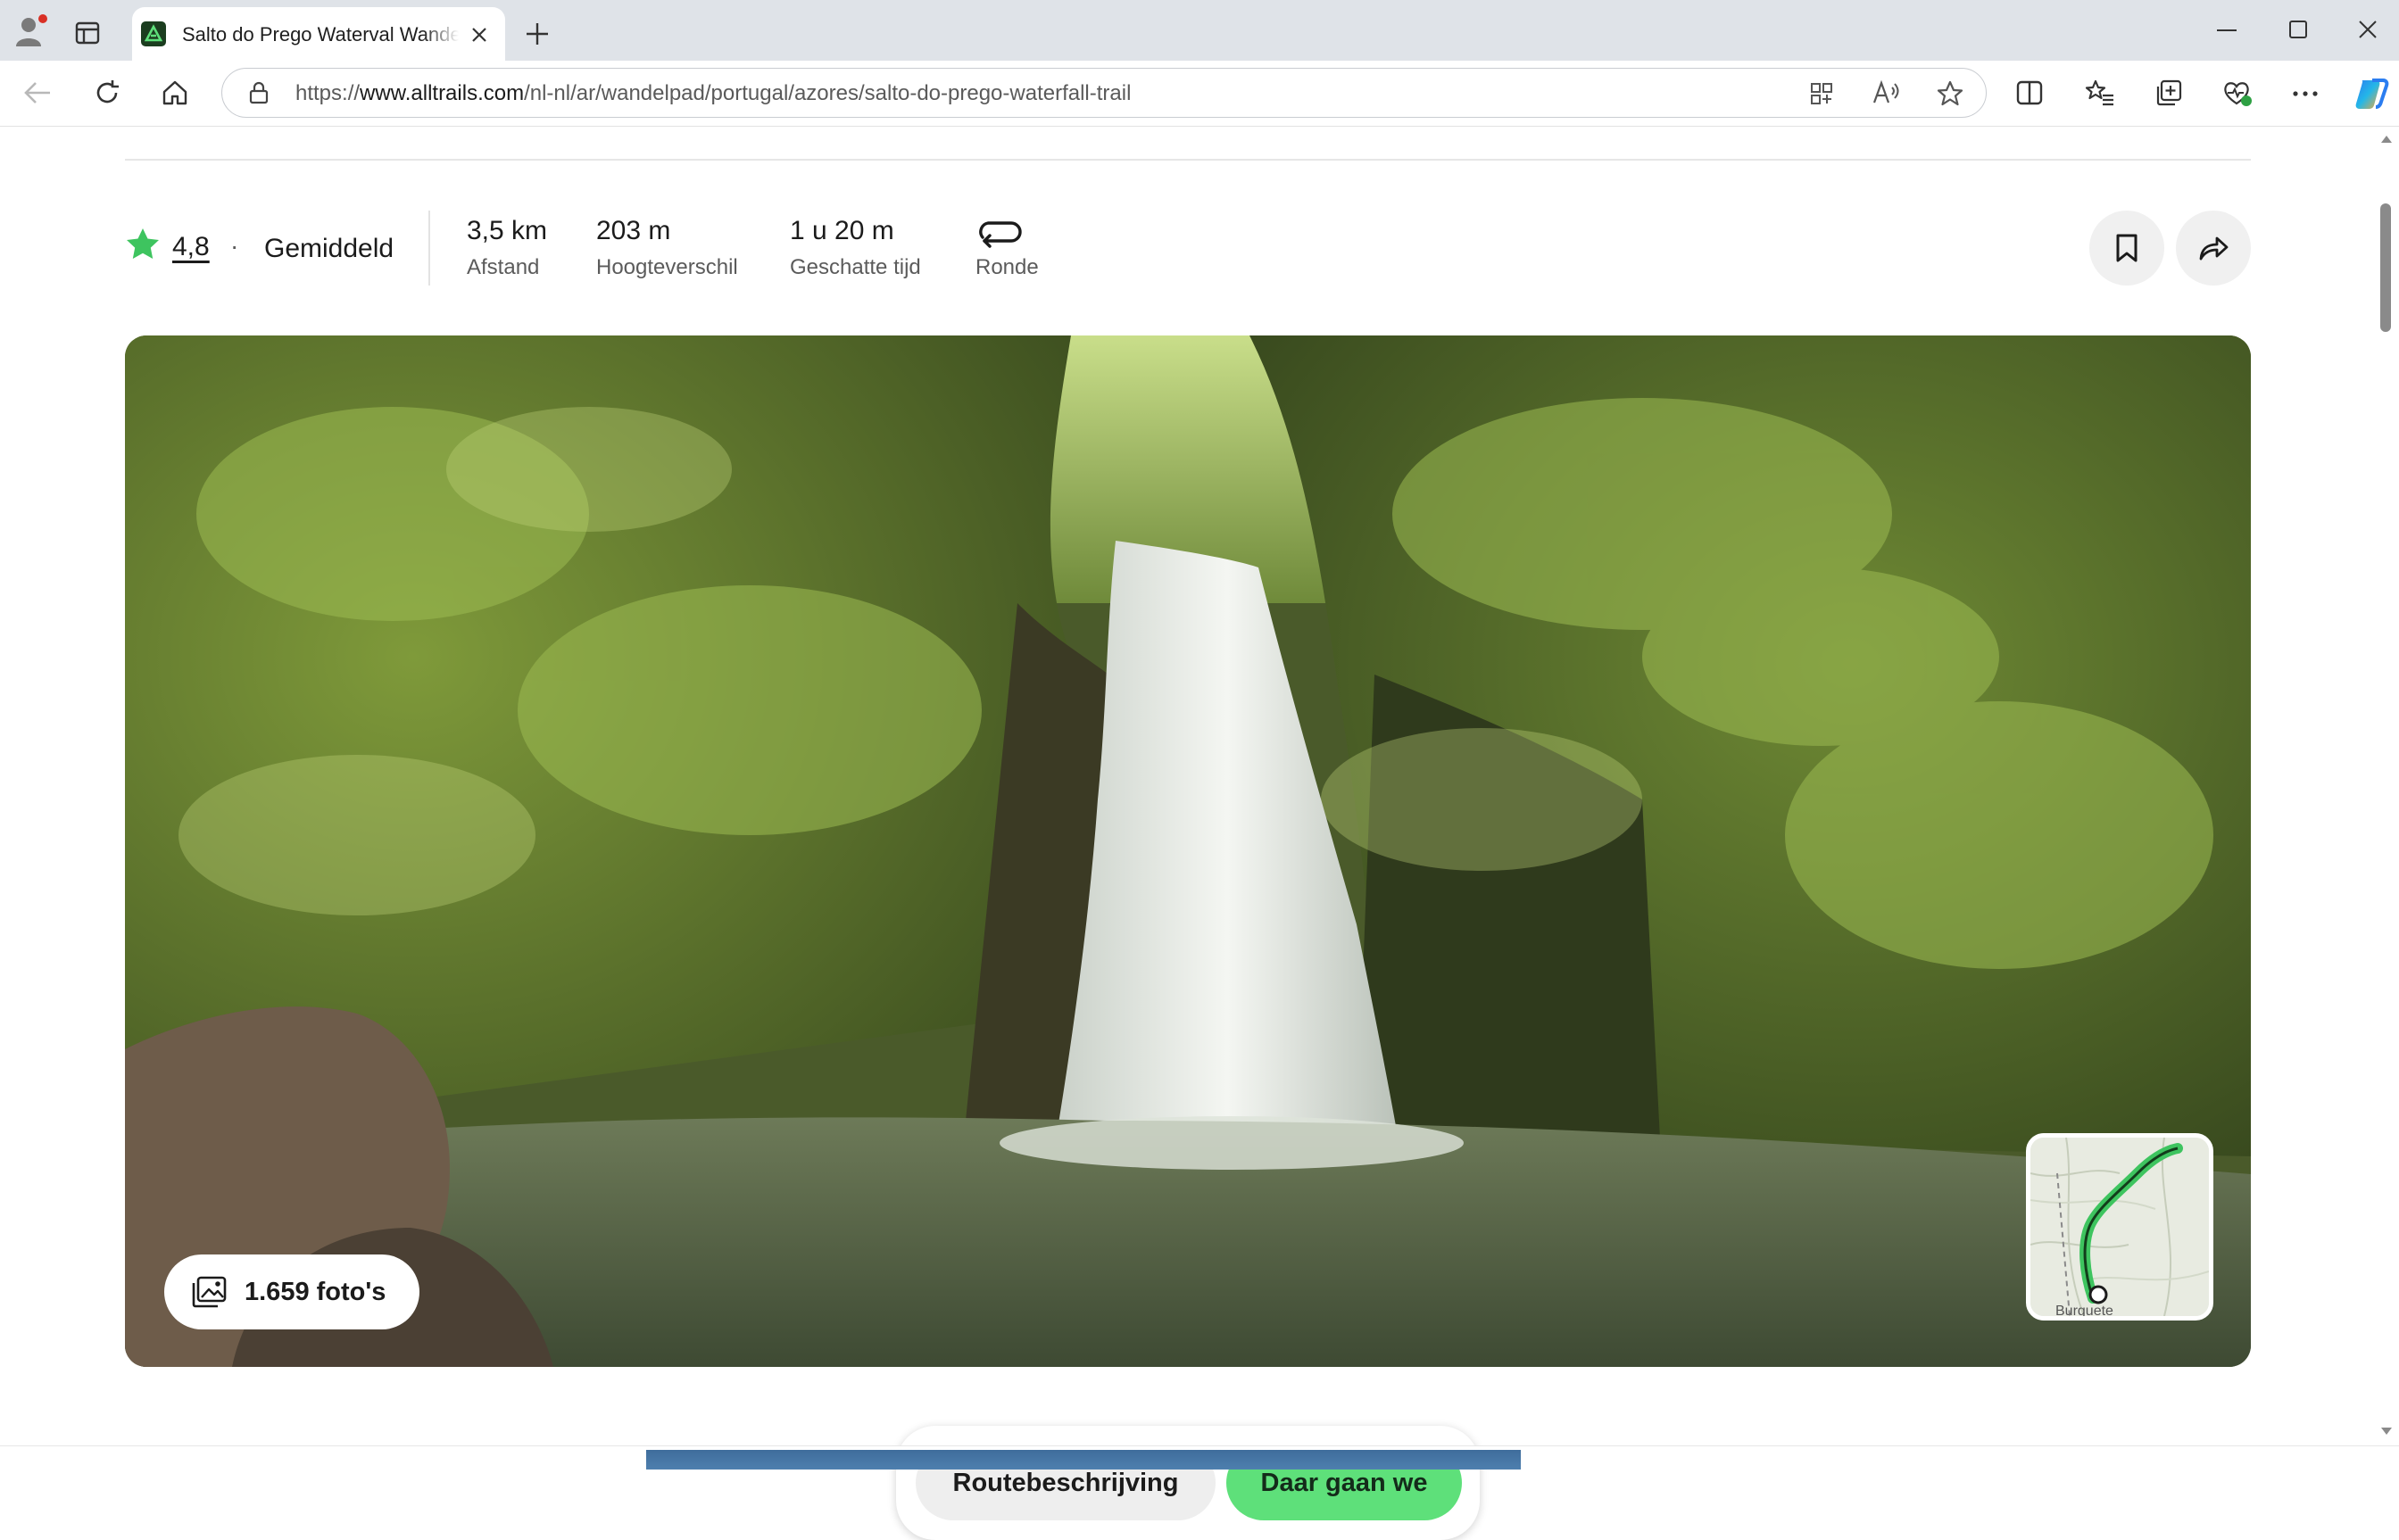 The image size is (2399, 1540). I want to click on lock-icon, so click(259, 93).